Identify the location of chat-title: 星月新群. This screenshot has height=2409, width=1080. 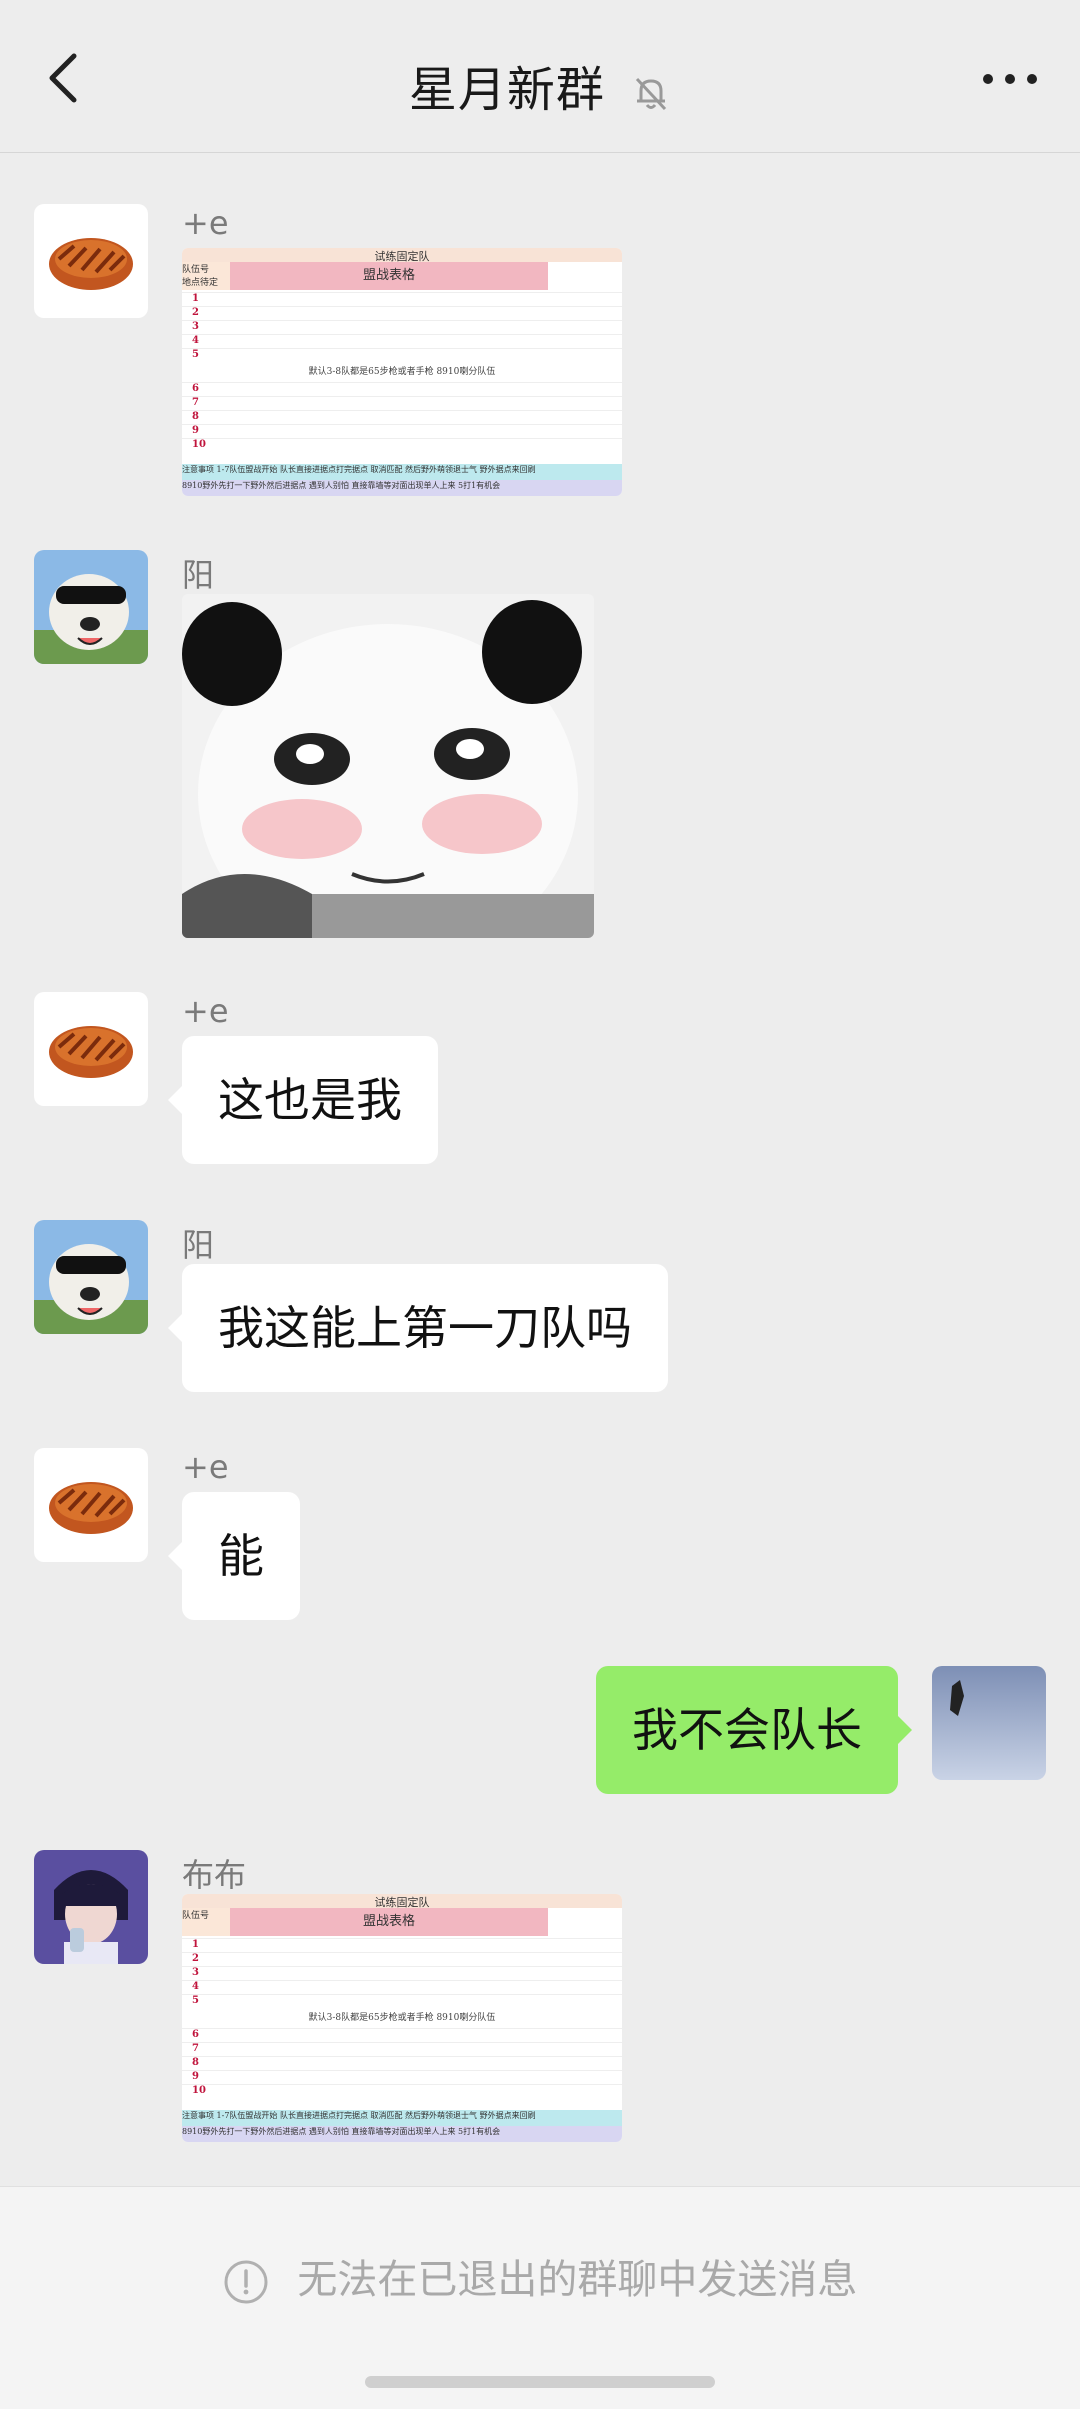
(506, 90).